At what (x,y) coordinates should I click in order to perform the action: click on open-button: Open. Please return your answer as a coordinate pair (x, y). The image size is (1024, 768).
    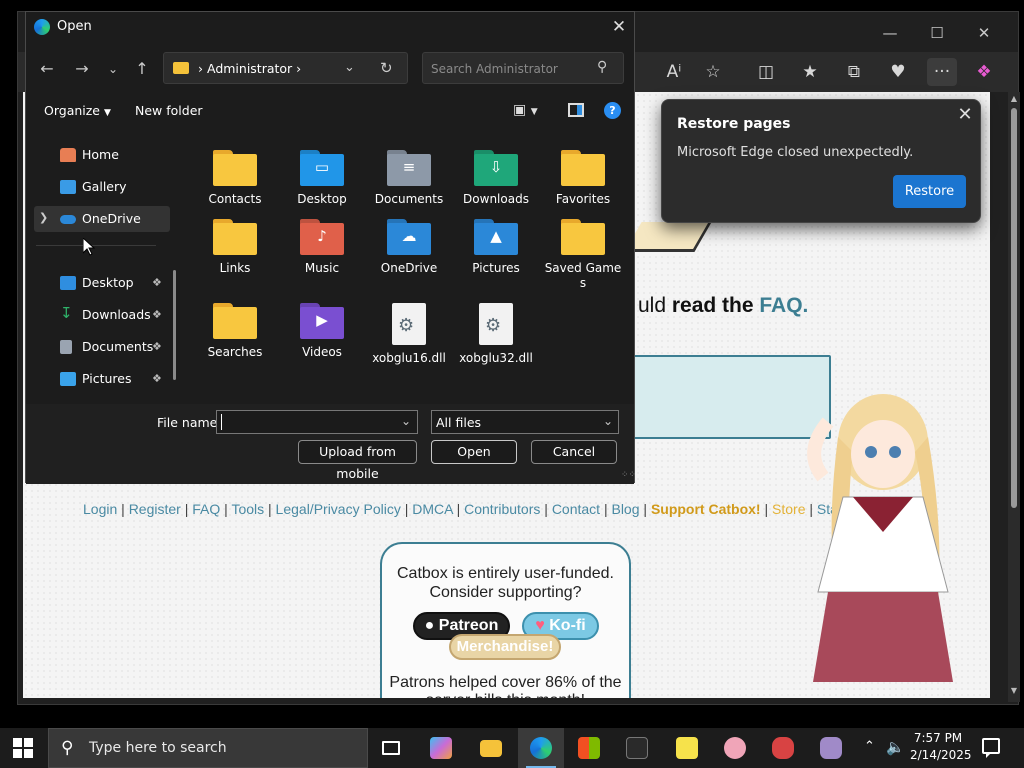
    Looking at the image, I should click on (474, 452).